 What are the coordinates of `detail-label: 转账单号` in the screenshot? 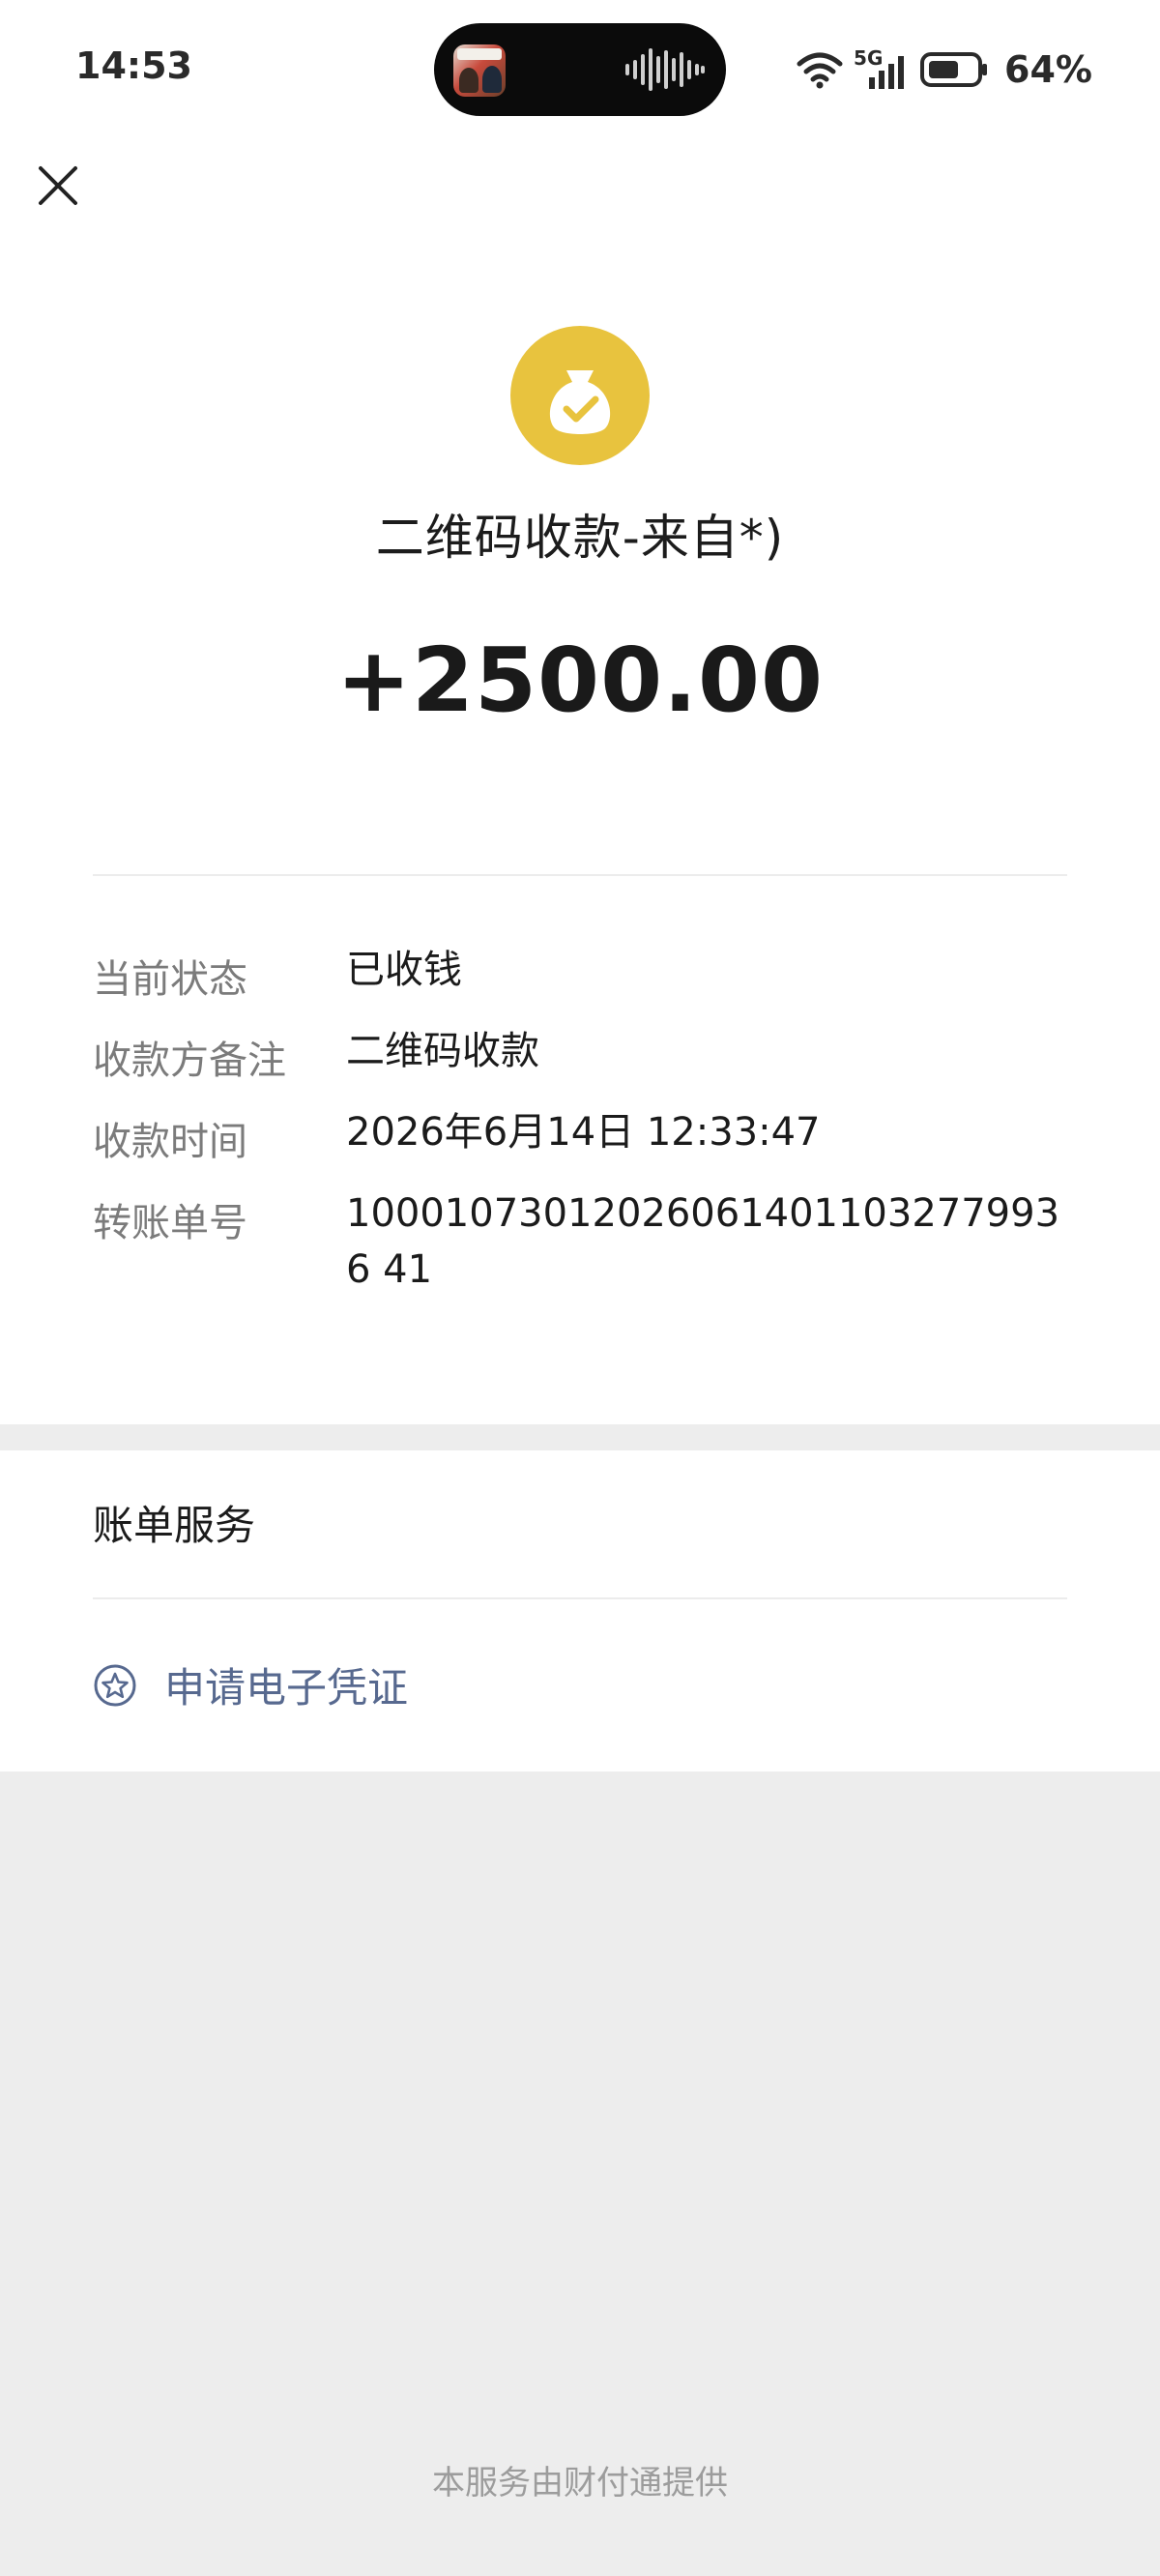 It's located at (170, 1223).